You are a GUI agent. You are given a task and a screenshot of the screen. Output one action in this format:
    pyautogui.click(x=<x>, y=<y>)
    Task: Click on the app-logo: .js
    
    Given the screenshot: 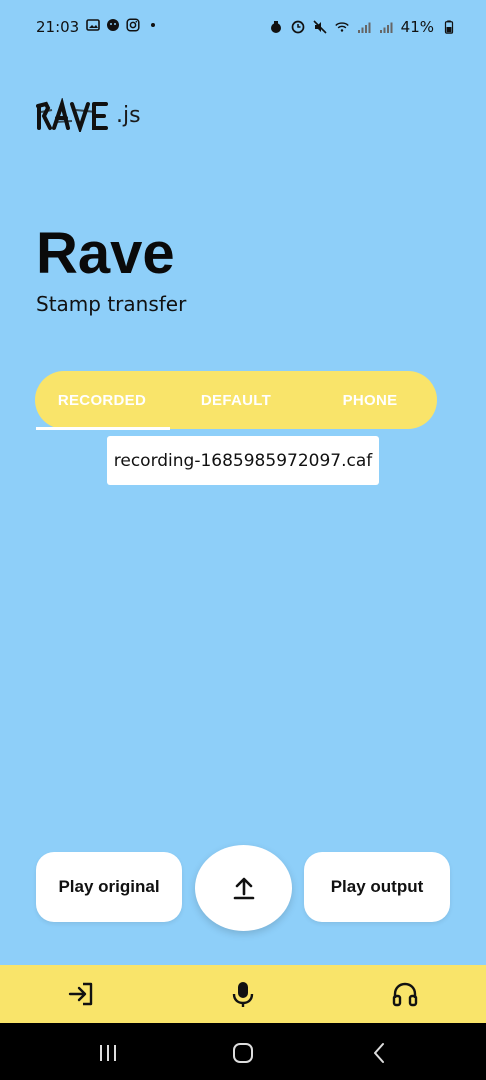 What is the action you would take?
    pyautogui.click(x=88, y=114)
    